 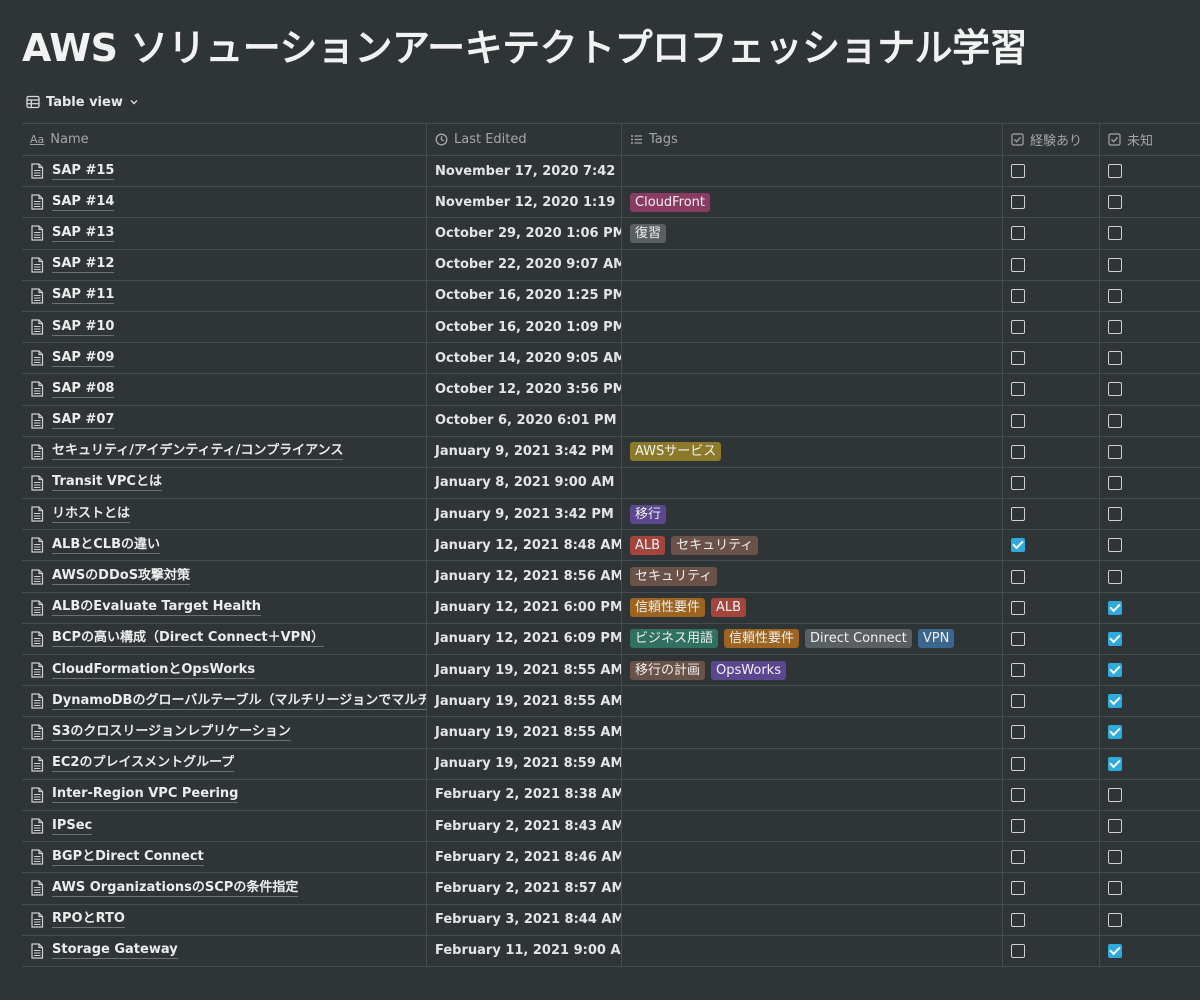 What do you see at coordinates (157, 608) in the screenshot?
I see `page-name-link: ALBのEvaluate Target Health` at bounding box center [157, 608].